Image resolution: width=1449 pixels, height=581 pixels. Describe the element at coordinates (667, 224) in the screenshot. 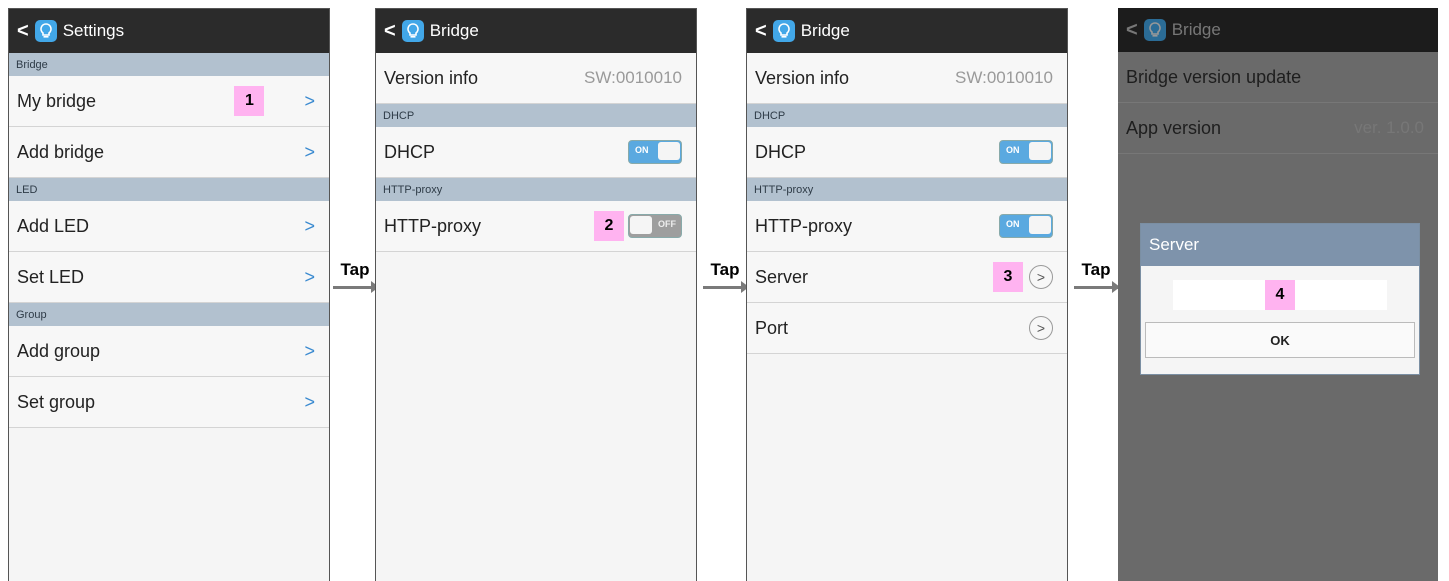

I see `toggle-text: OFF` at that location.